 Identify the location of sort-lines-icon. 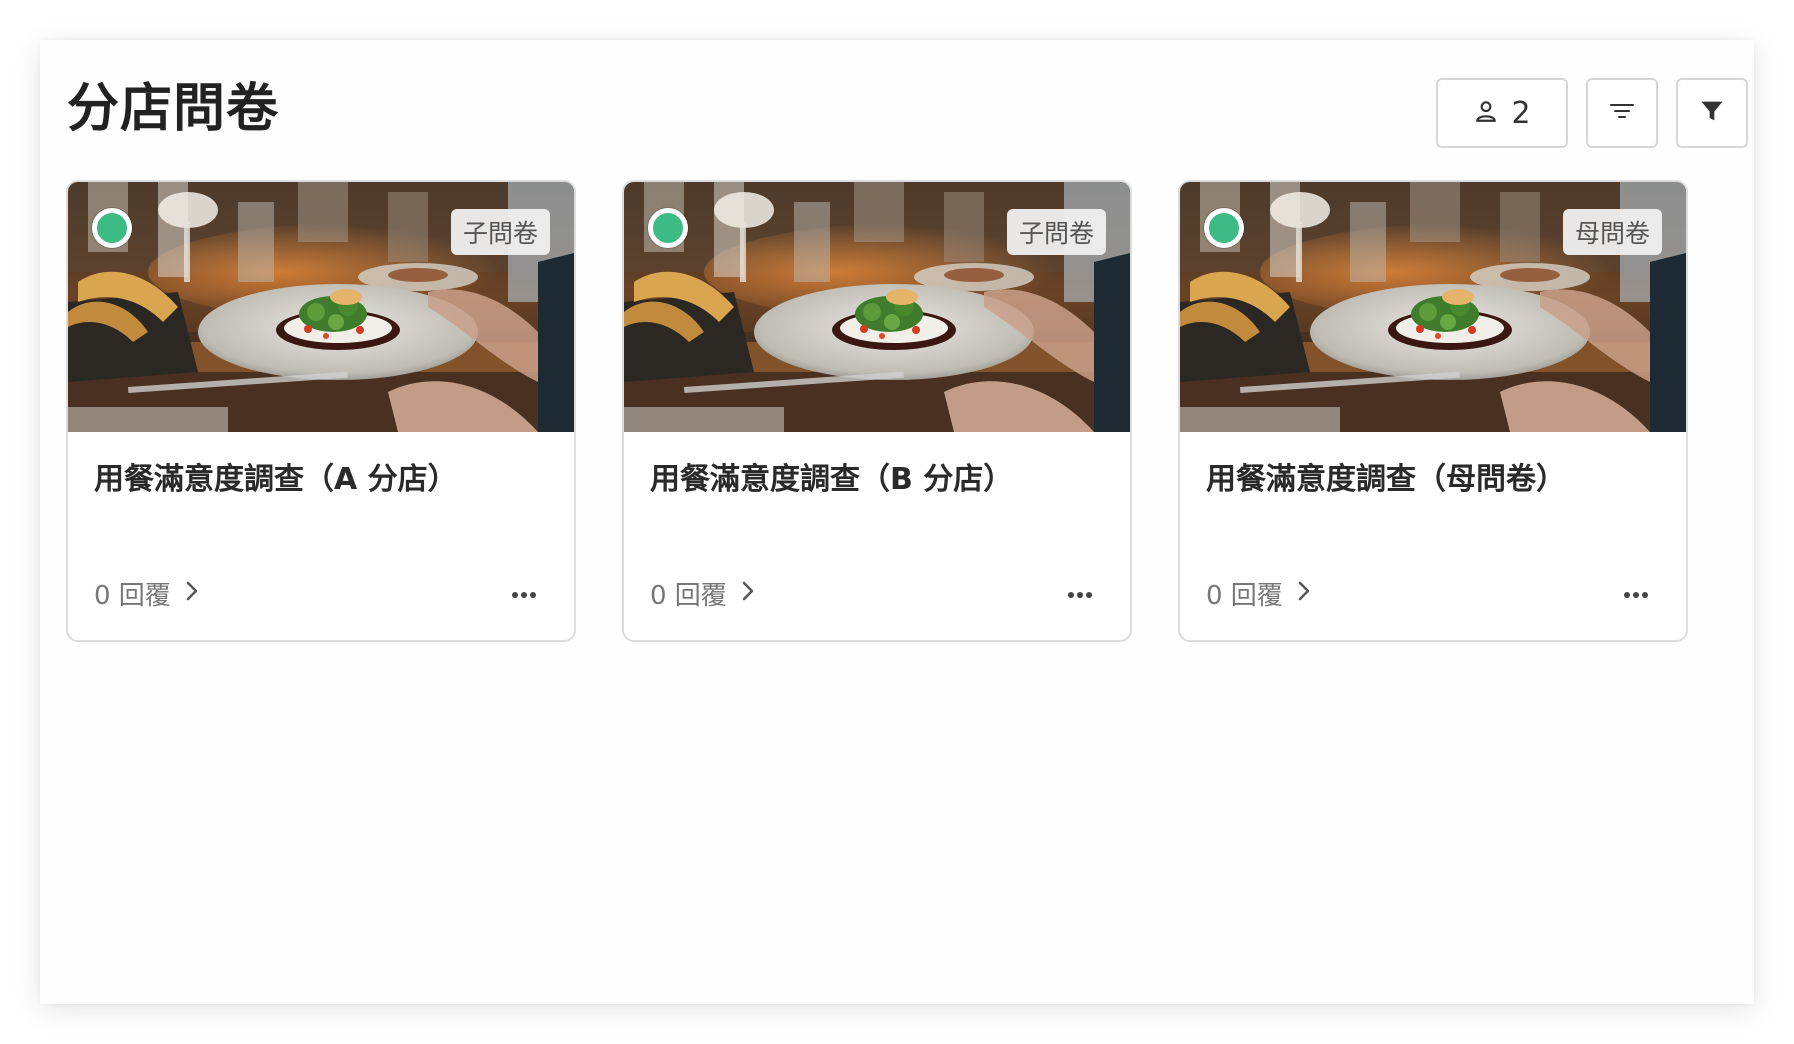
(1622, 113).